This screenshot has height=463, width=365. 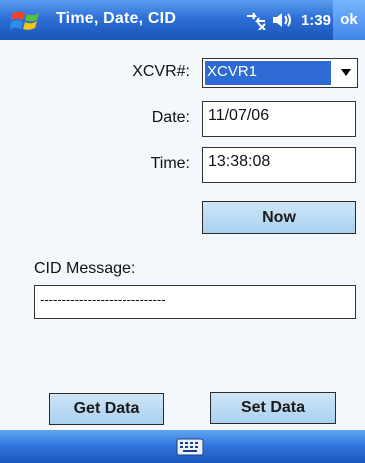 I want to click on get-data-button: Get Data, so click(x=106, y=409).